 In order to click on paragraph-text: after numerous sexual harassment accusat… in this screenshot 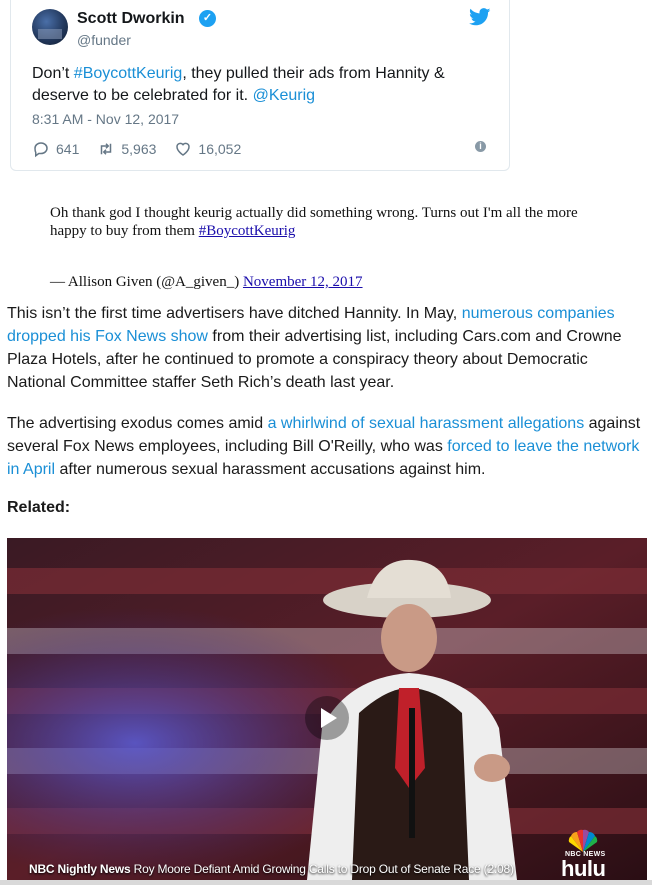, I will do `click(270, 469)`.